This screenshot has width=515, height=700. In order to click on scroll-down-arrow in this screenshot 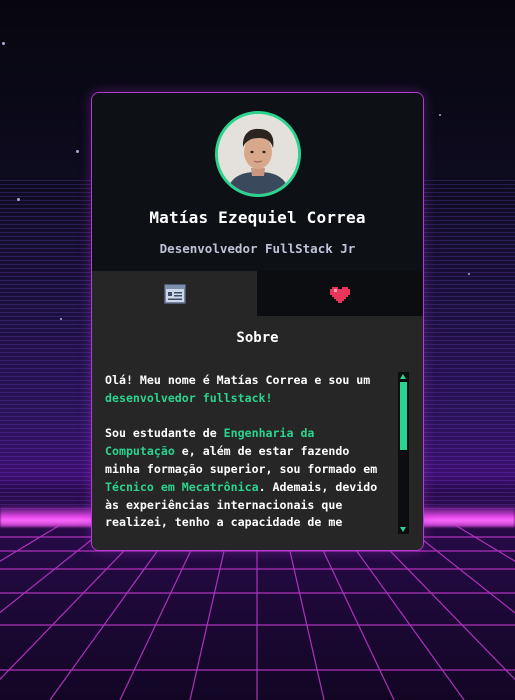, I will do `click(403, 529)`.